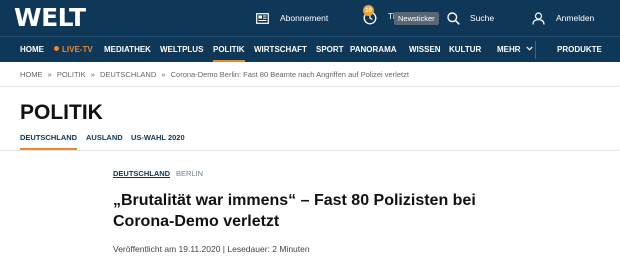 The height and width of the screenshot is (271, 620). I want to click on section-title: POLITIK, so click(61, 112).